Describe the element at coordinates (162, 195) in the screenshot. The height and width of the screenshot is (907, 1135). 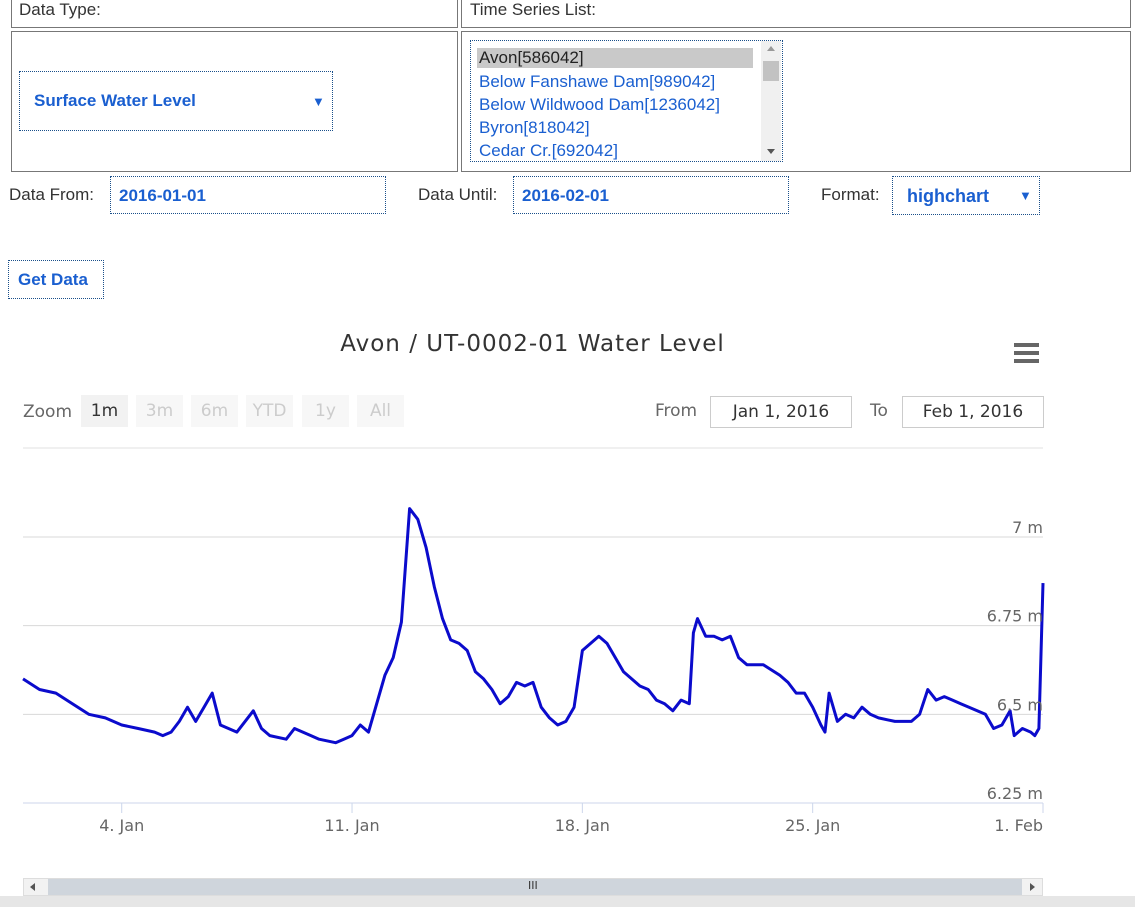
I see `data-from-value: 2016-01-01` at that location.